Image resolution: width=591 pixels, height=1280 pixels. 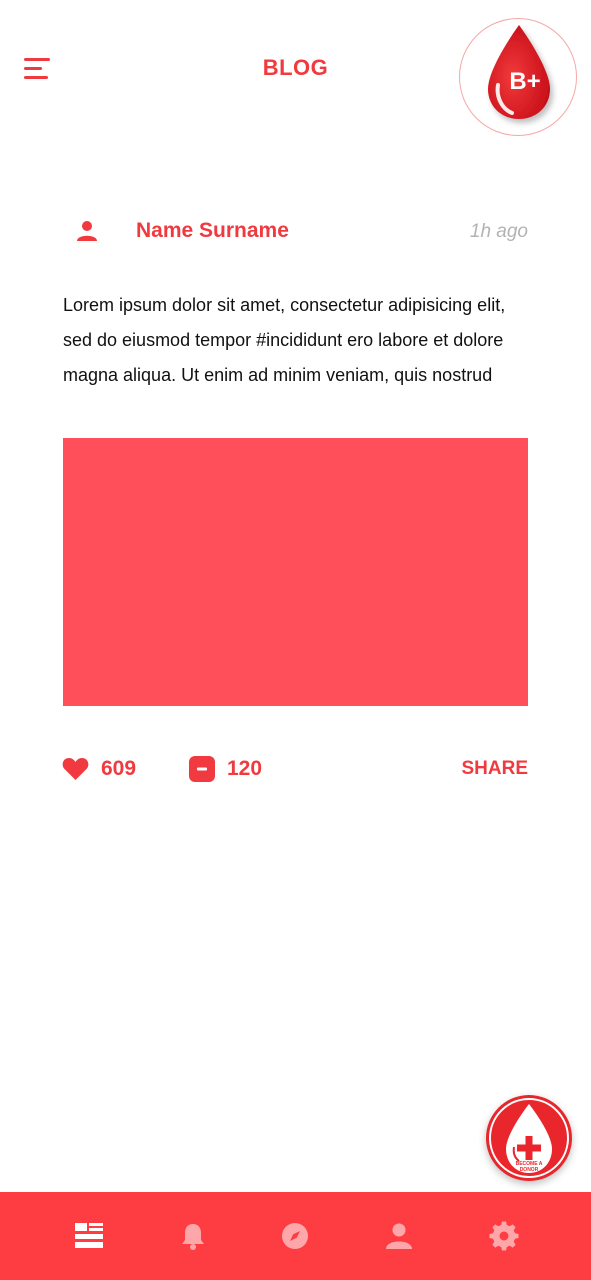 I want to click on user-icon, so click(x=399, y=1236).